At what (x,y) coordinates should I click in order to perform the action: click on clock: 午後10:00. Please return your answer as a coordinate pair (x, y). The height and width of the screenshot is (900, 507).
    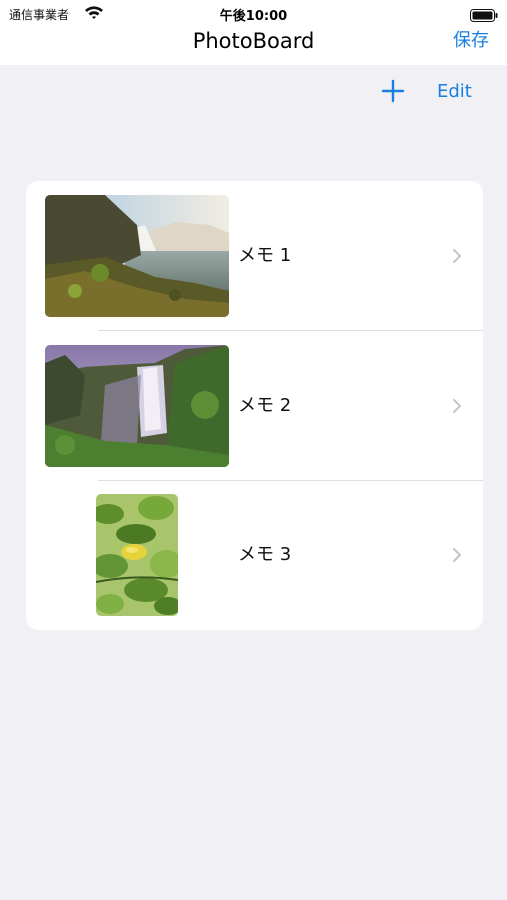
    Looking at the image, I should click on (253, 16).